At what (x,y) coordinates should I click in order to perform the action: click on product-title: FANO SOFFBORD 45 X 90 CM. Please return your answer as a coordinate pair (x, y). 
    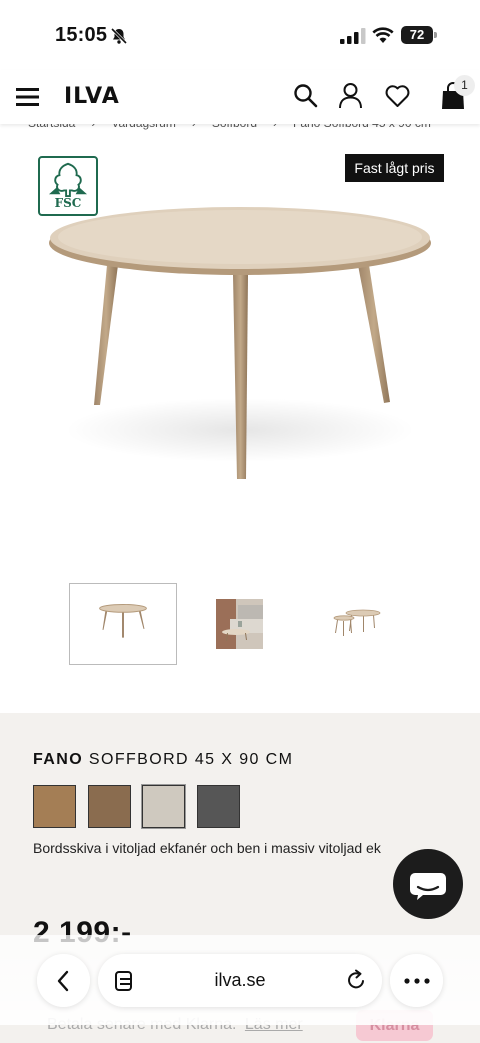
    Looking at the image, I should click on (163, 760).